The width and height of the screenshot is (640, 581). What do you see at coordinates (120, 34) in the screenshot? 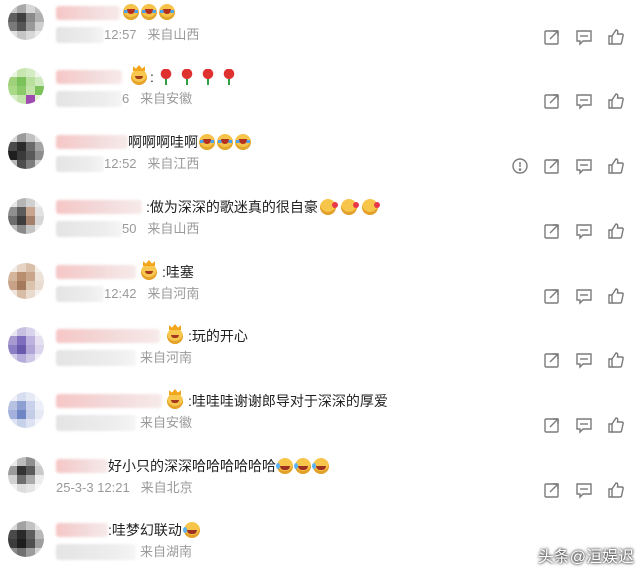
I see `comment-time: 12:57` at bounding box center [120, 34].